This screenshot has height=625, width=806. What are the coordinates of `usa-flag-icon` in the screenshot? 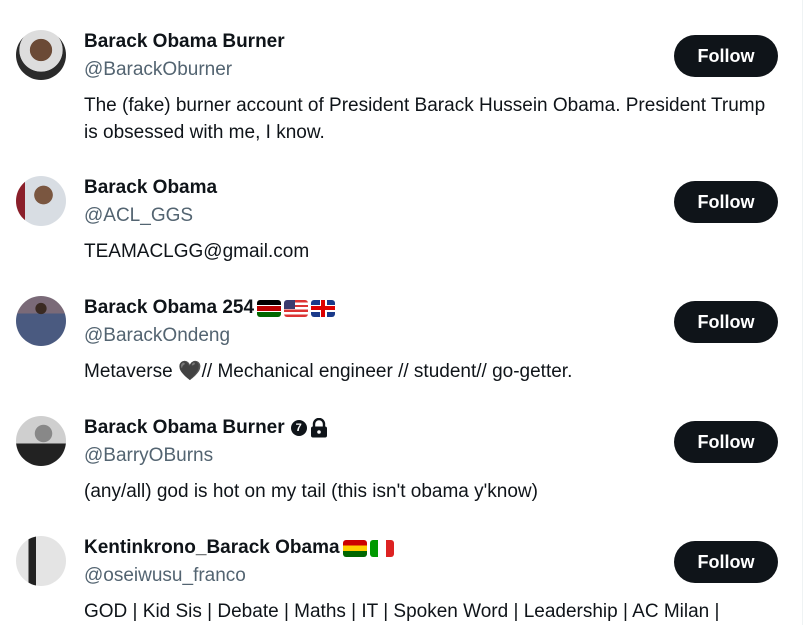 It's located at (296, 308).